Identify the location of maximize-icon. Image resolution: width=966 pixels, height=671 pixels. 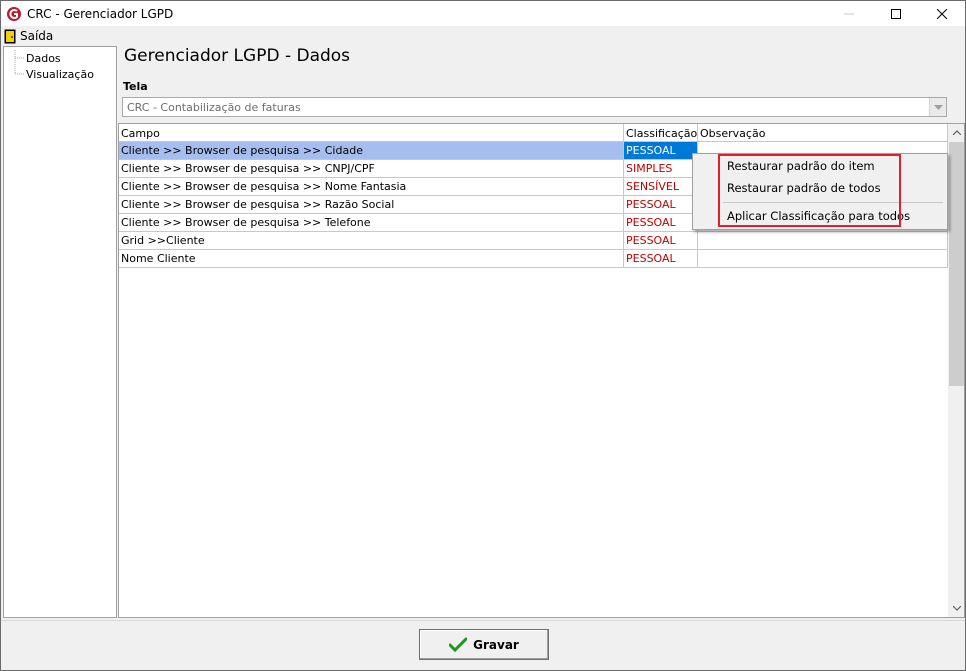
(896, 13).